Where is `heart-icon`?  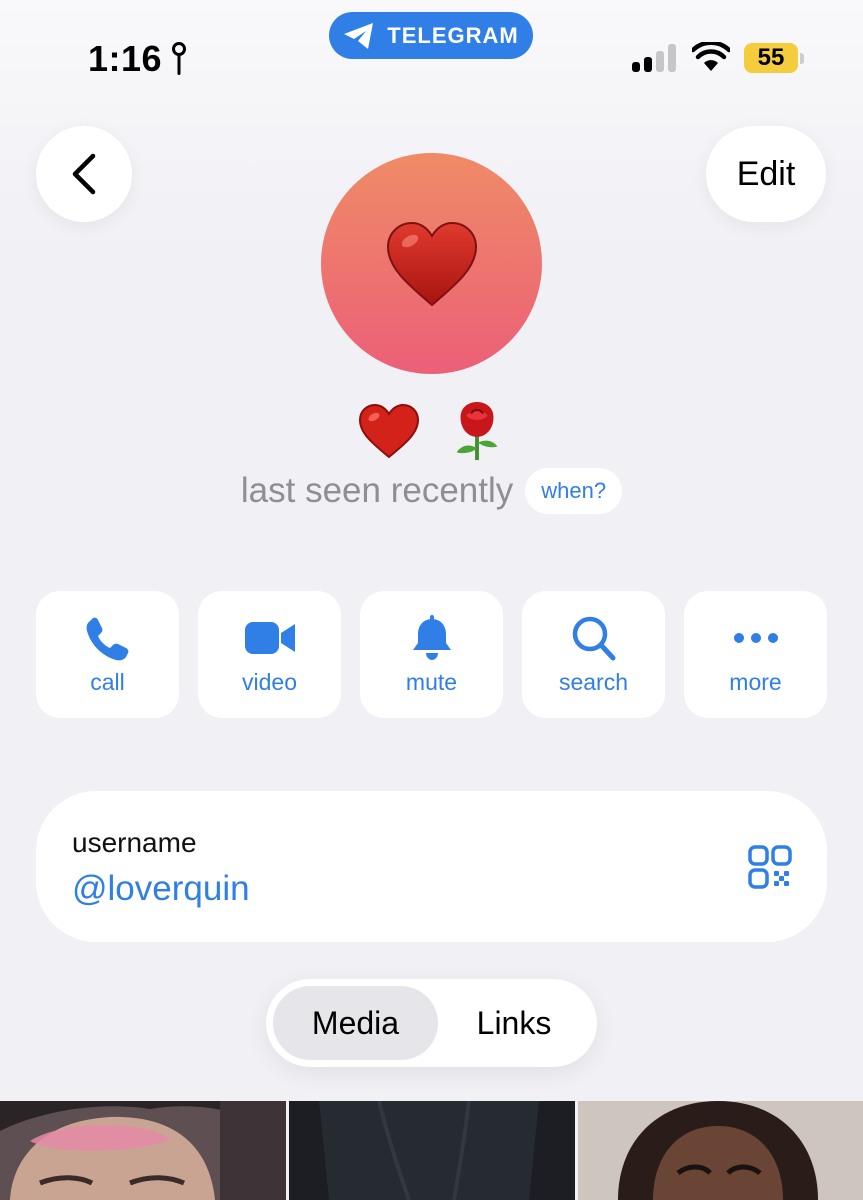
heart-icon is located at coordinates (431, 263).